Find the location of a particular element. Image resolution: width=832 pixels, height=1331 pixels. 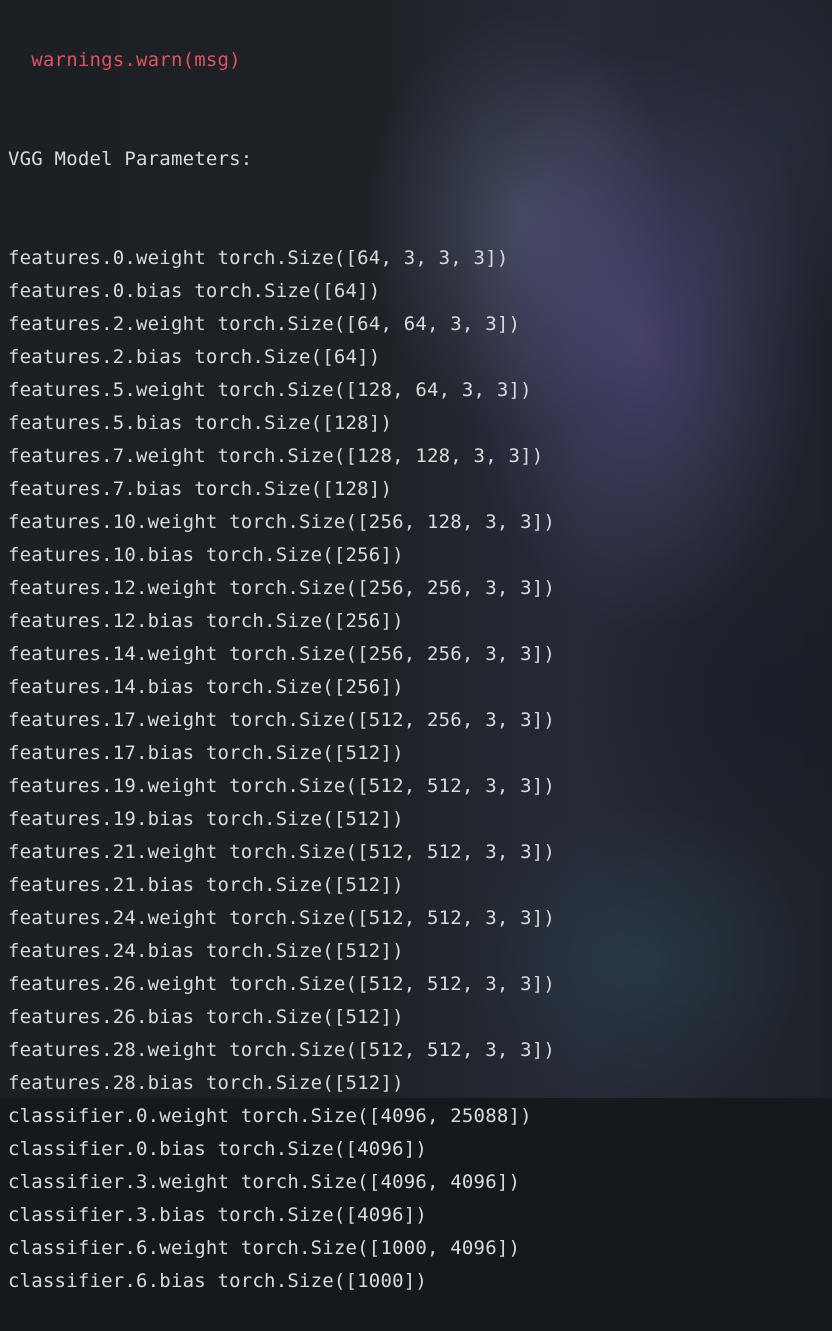

console-line: features.7.bias torch.Size([128]) is located at coordinates (200, 489).